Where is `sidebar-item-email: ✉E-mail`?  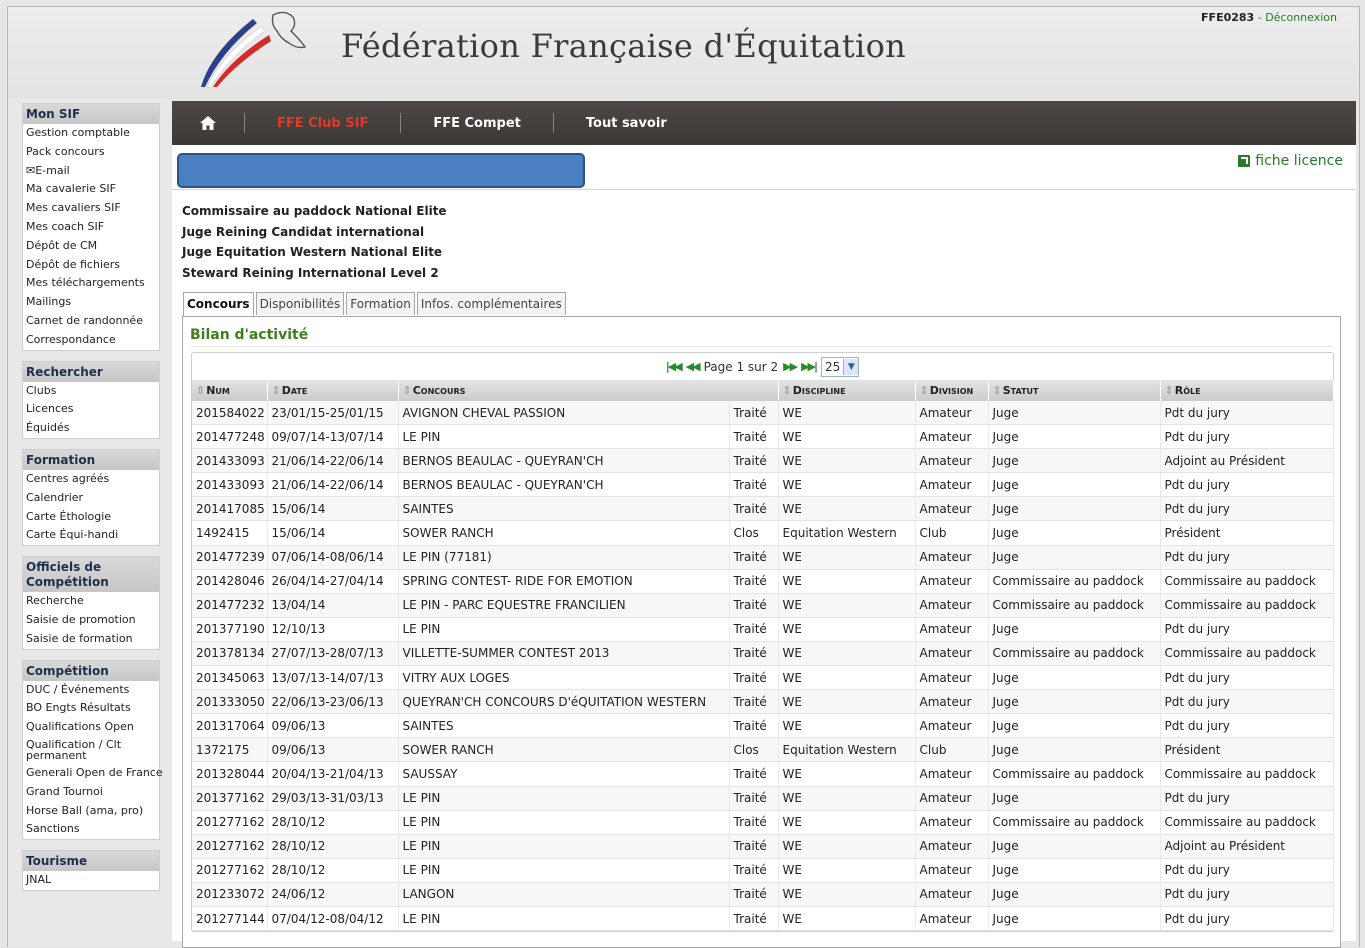
sidebar-item-email: ✉E-mail is located at coordinates (91, 171).